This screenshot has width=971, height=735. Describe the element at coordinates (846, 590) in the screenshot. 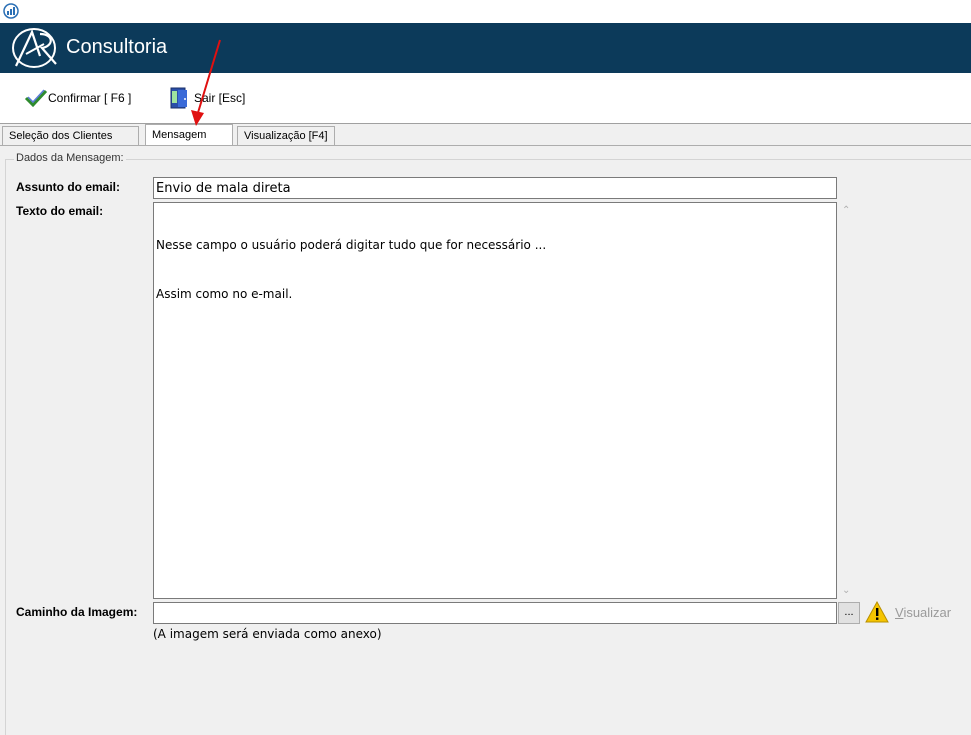

I see `scroll-down-icon: ⌄` at that location.